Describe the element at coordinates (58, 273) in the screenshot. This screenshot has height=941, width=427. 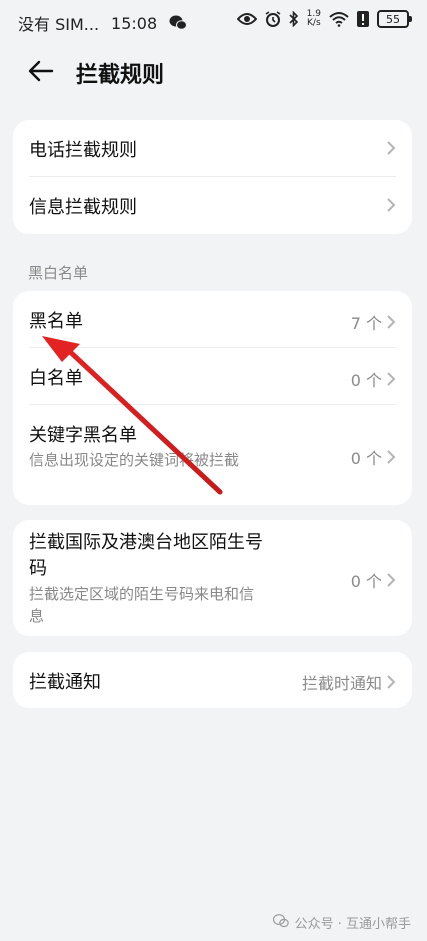
I see `section-label-blackwhite: 黑白名单` at that location.